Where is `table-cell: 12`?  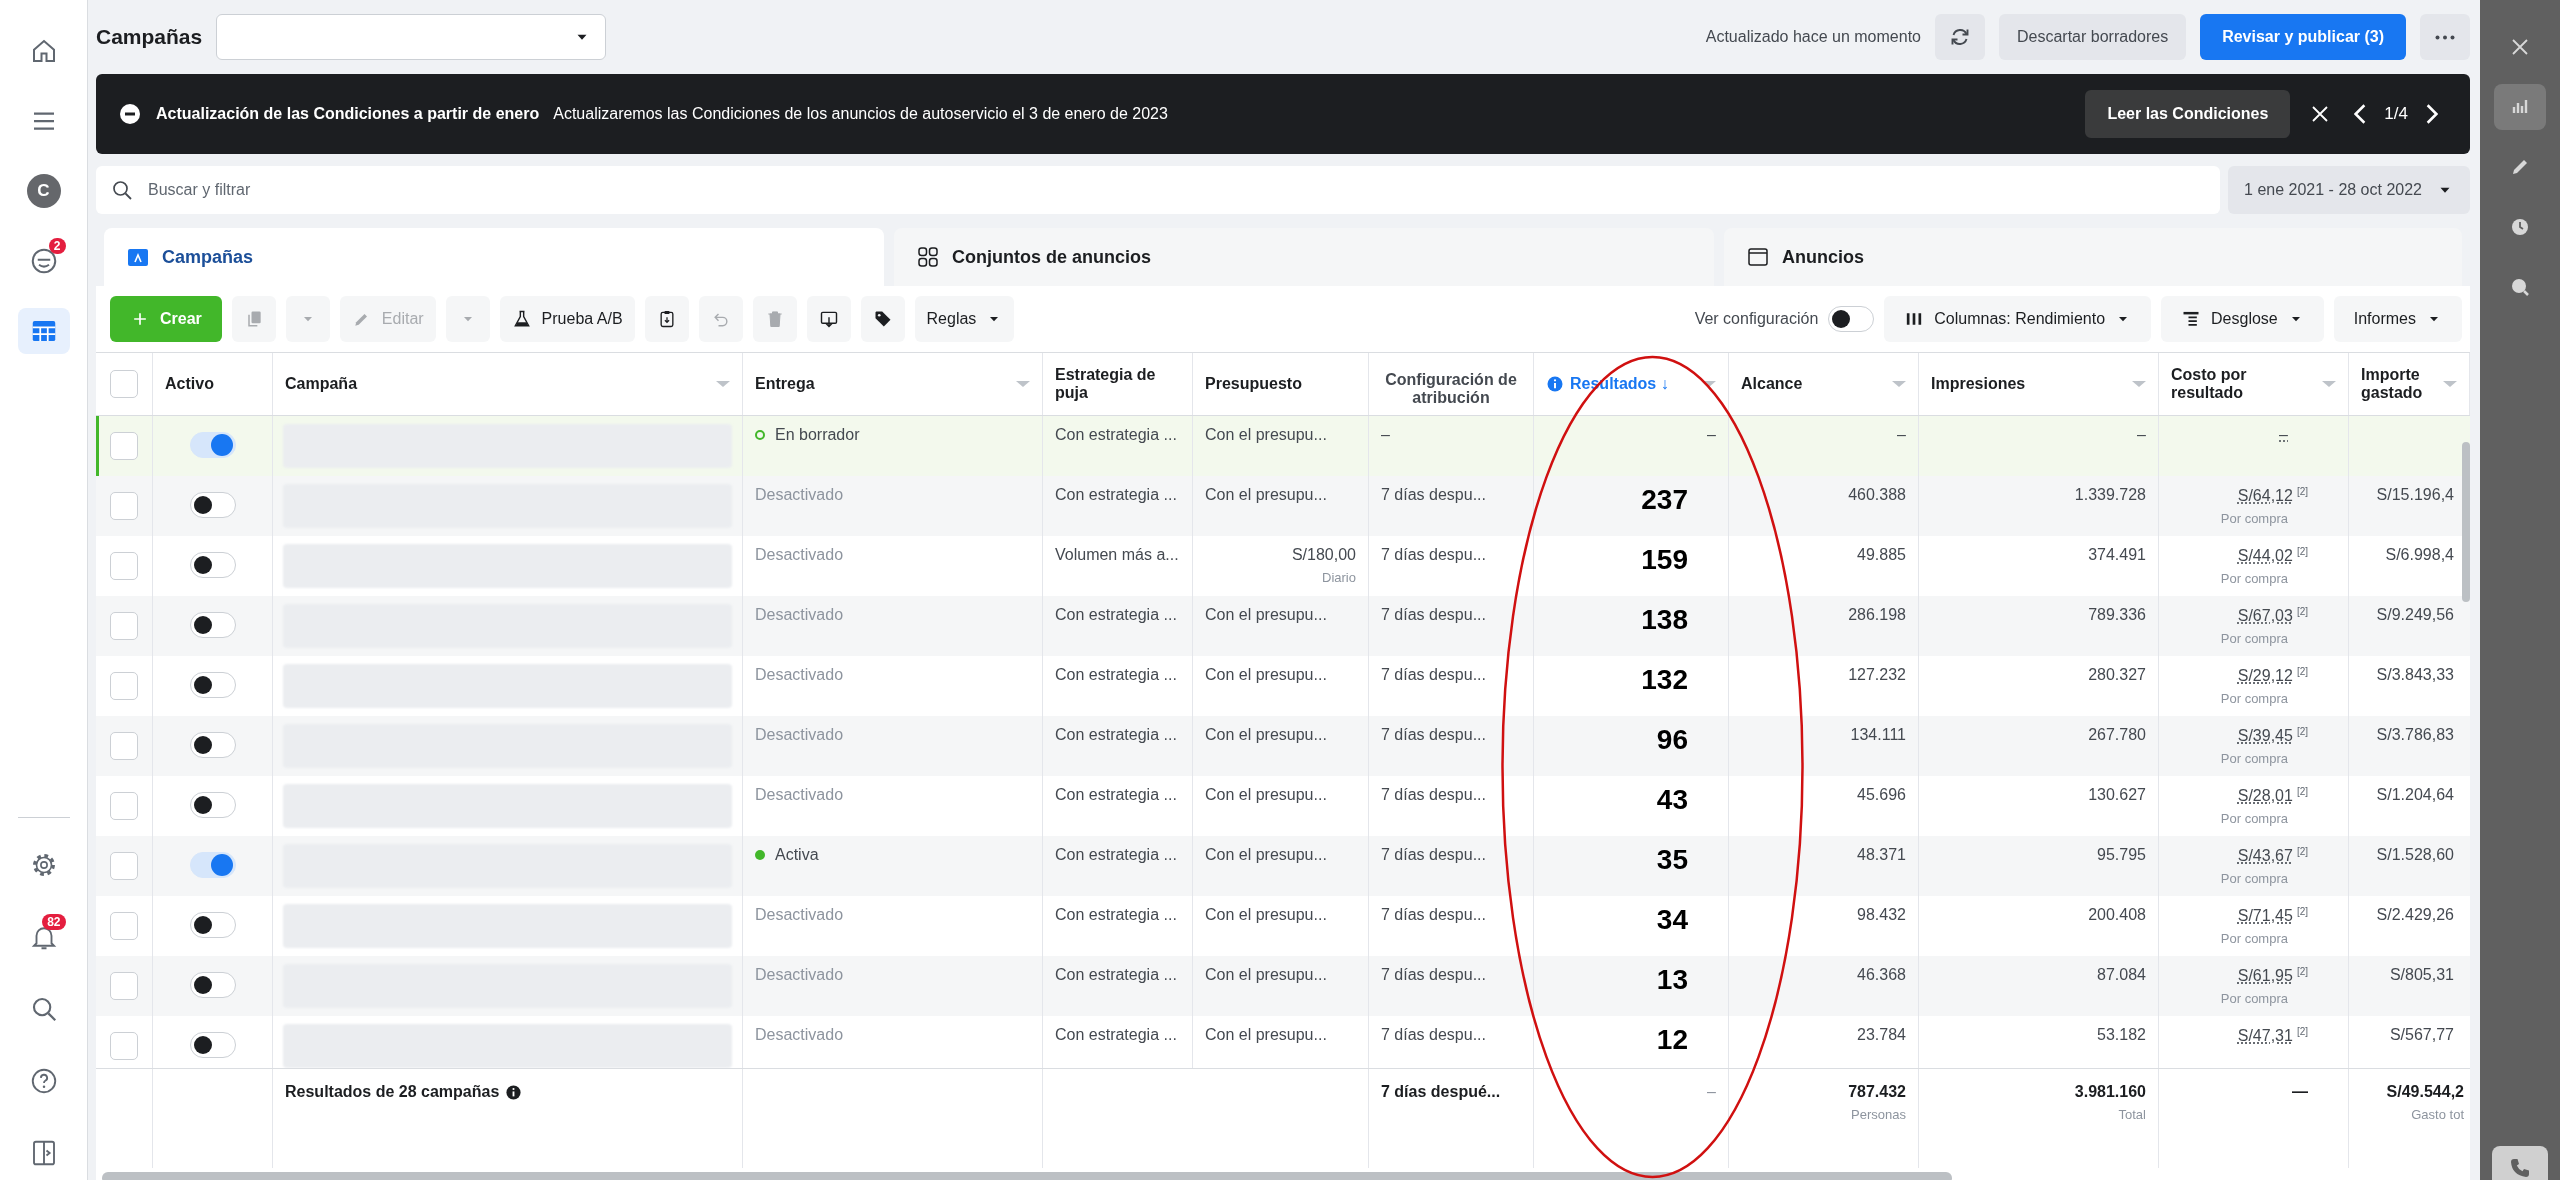 table-cell: 12 is located at coordinates (1672, 1039).